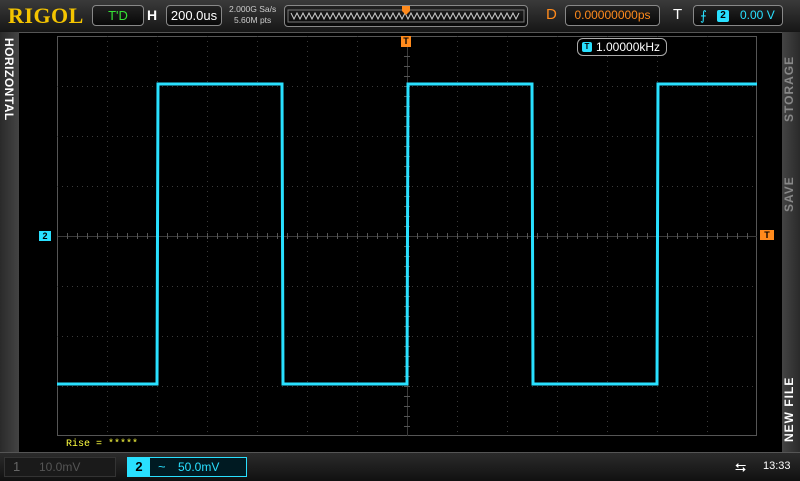 The image size is (800, 481). I want to click on new-file-tab-label: NEW FILE, so click(789, 409).